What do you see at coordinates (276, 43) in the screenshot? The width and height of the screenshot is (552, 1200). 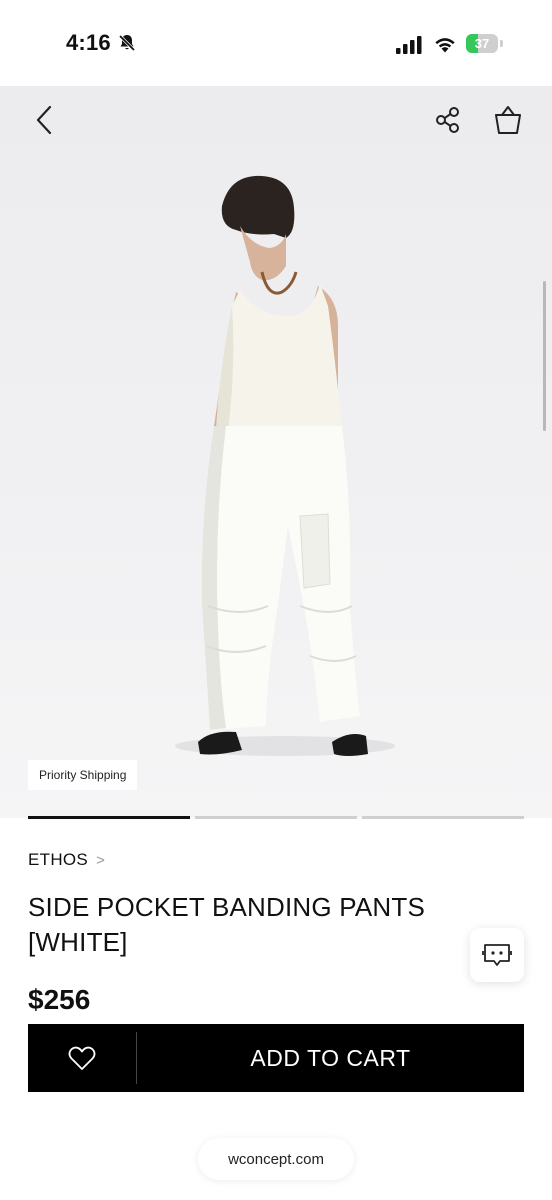 I see `status-bar: 4:16 37` at bounding box center [276, 43].